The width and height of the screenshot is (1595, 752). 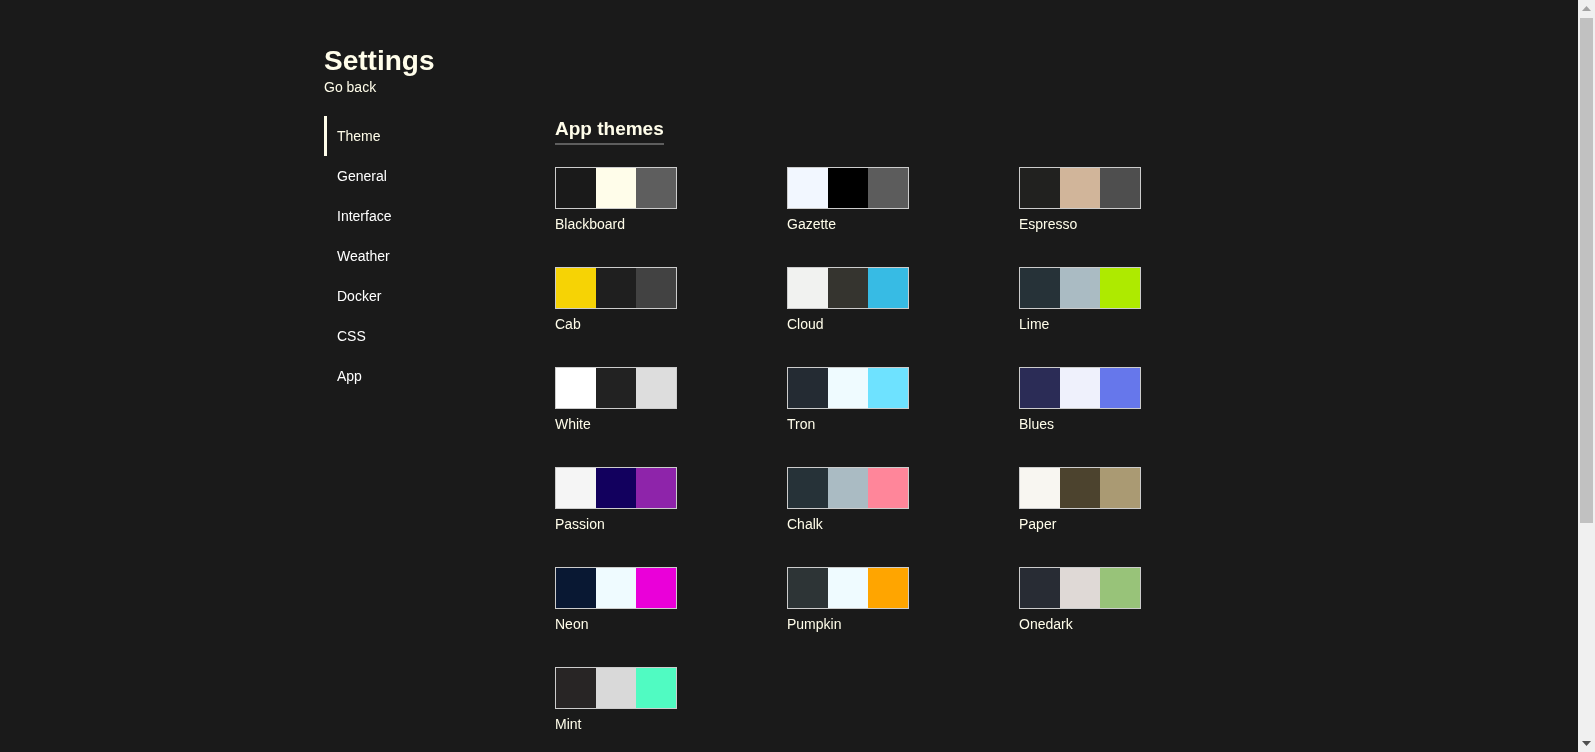 I want to click on theme-name: Mint, so click(x=568, y=724).